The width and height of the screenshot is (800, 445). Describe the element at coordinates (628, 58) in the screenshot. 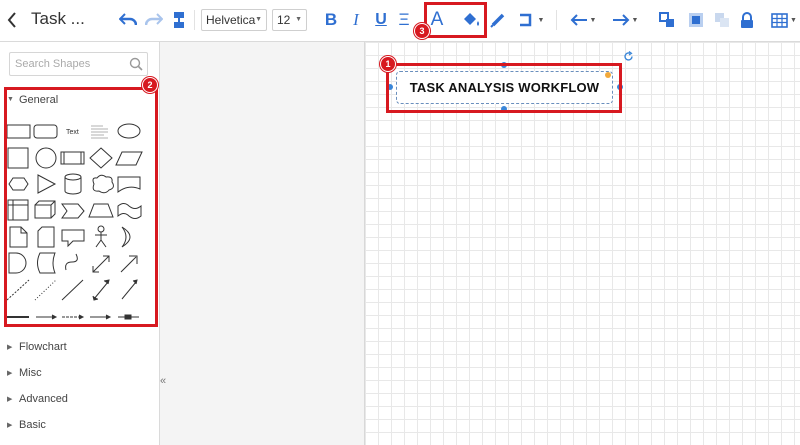

I see `rotate-icon` at that location.